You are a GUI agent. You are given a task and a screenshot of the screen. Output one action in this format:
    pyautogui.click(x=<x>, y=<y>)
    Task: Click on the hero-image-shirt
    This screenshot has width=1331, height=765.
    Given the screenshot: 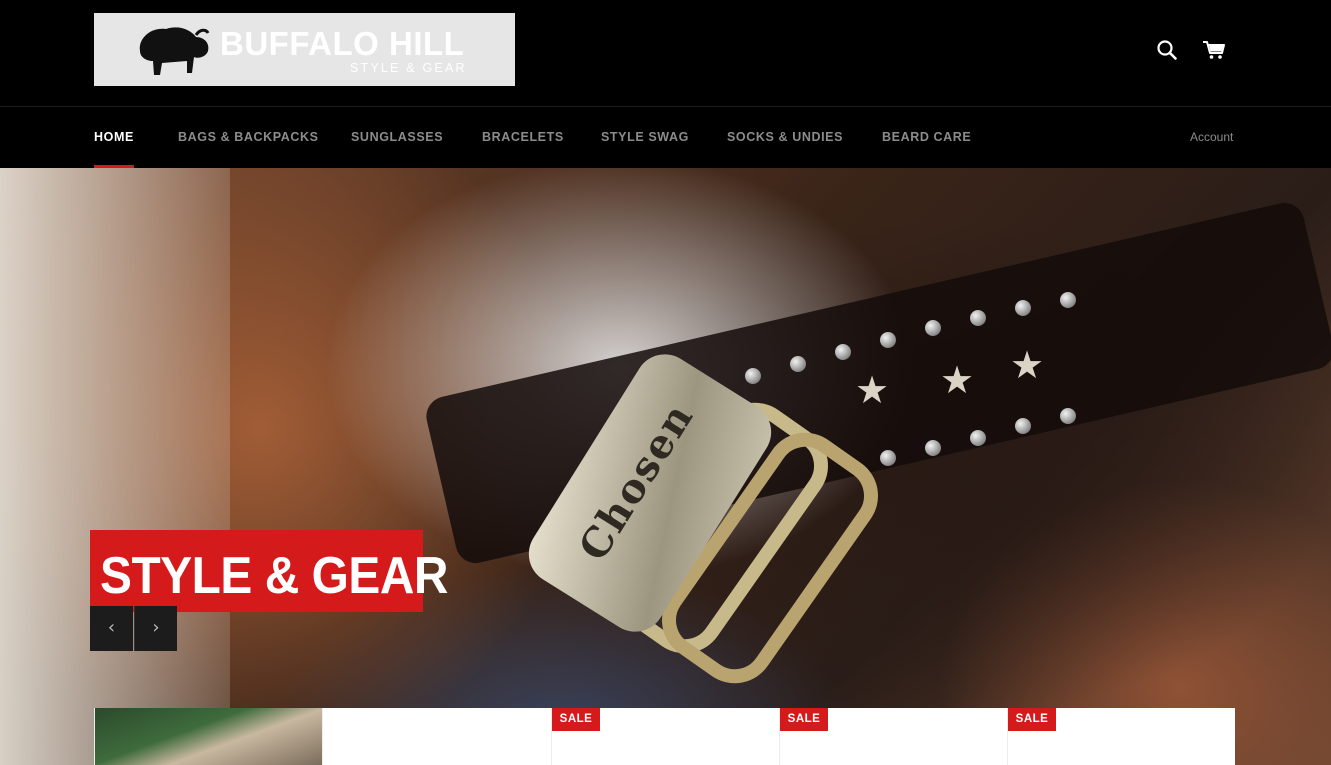 What is the action you would take?
    pyautogui.click(x=115, y=466)
    